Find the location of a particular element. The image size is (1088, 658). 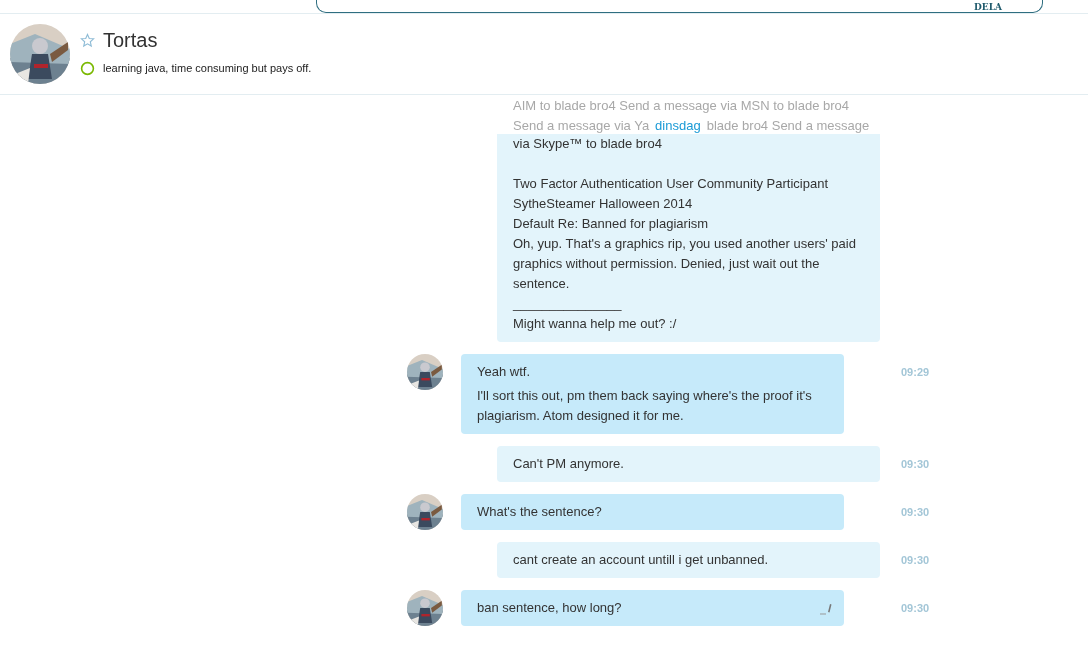

message-text: Default Re: Banned for plagiarism is located at coordinates (611, 224).